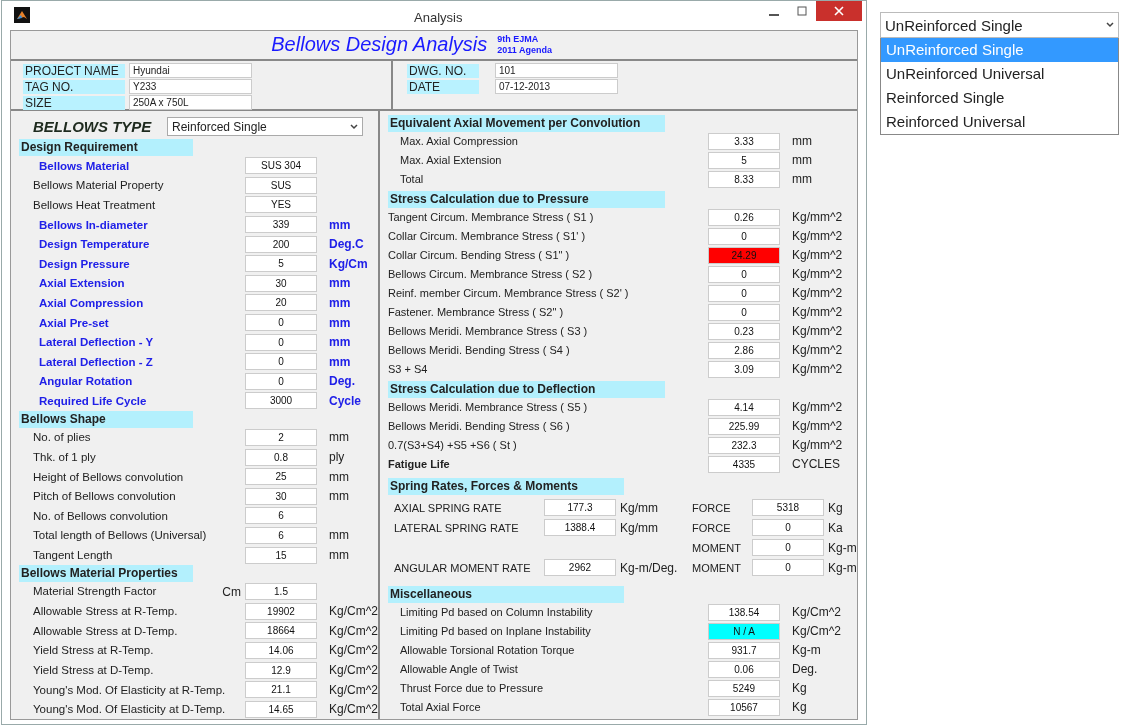 The image size is (1121, 727). What do you see at coordinates (487, 650) in the screenshot?
I see `field-label: Allowable Torsional Rotation Torque` at bounding box center [487, 650].